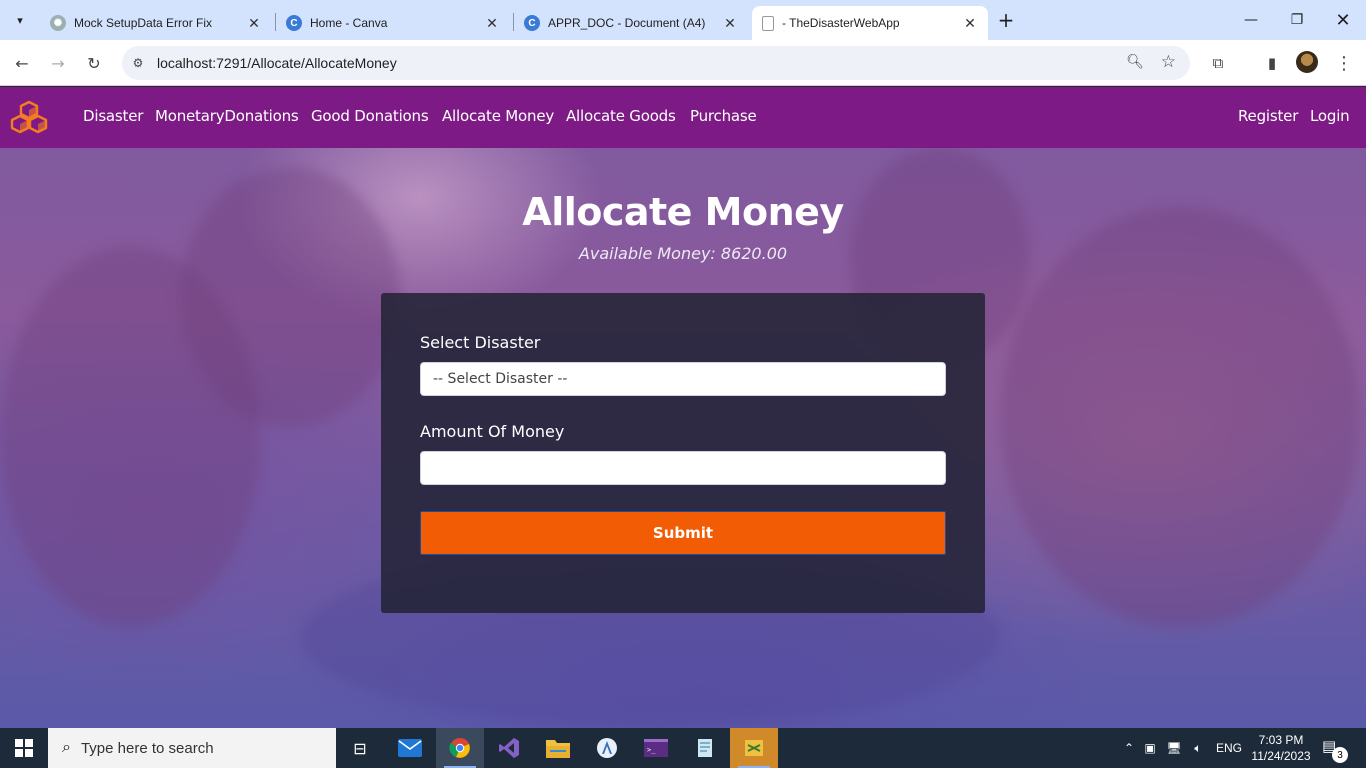  Describe the element at coordinates (370, 116) in the screenshot. I see `nav-link-good-donations: Good Donations` at that location.